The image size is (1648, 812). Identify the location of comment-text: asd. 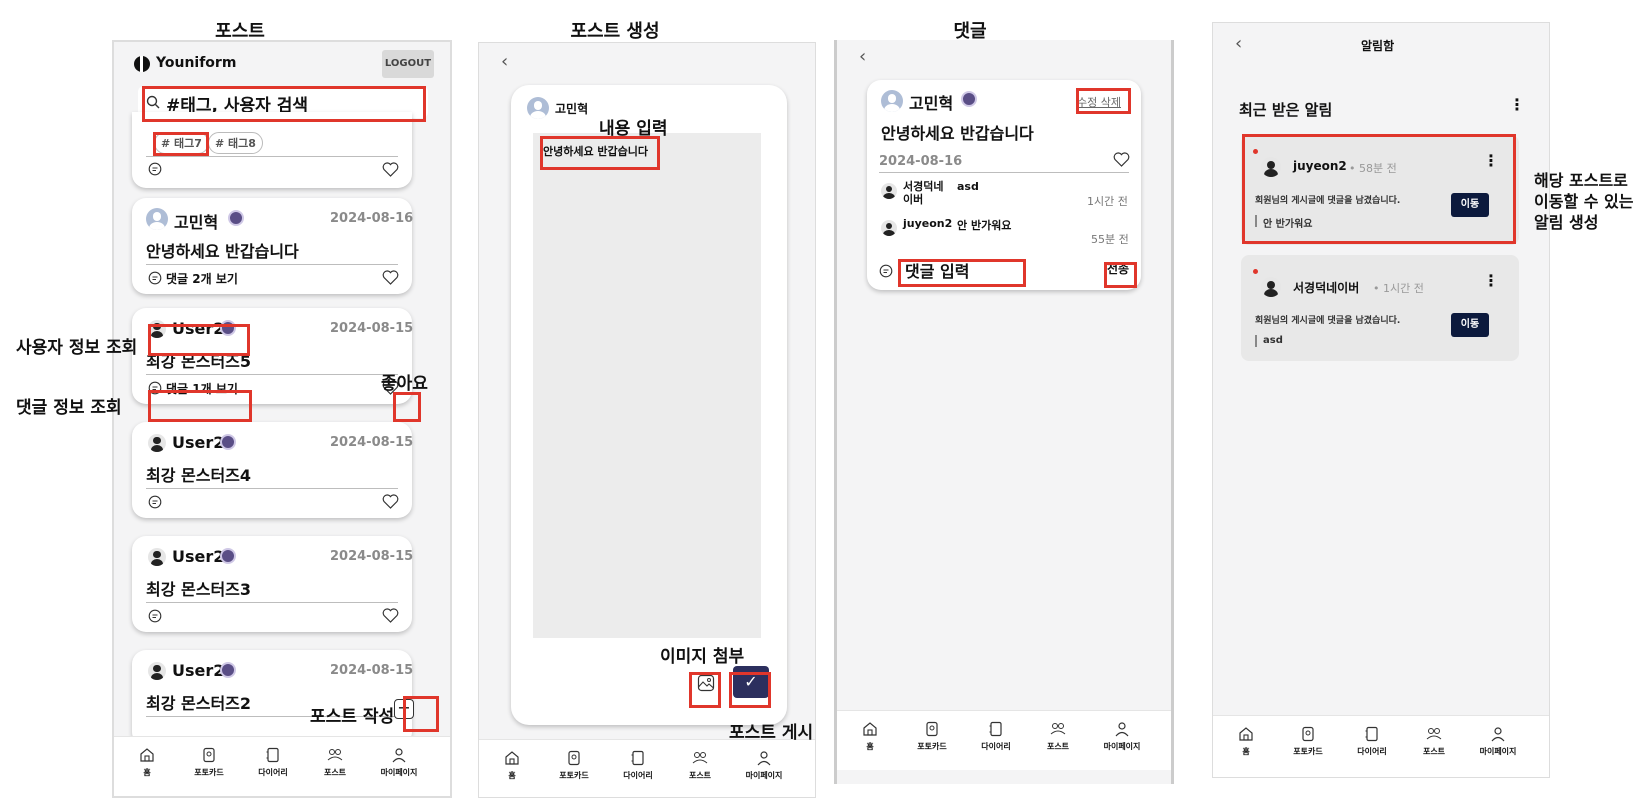
(968, 186).